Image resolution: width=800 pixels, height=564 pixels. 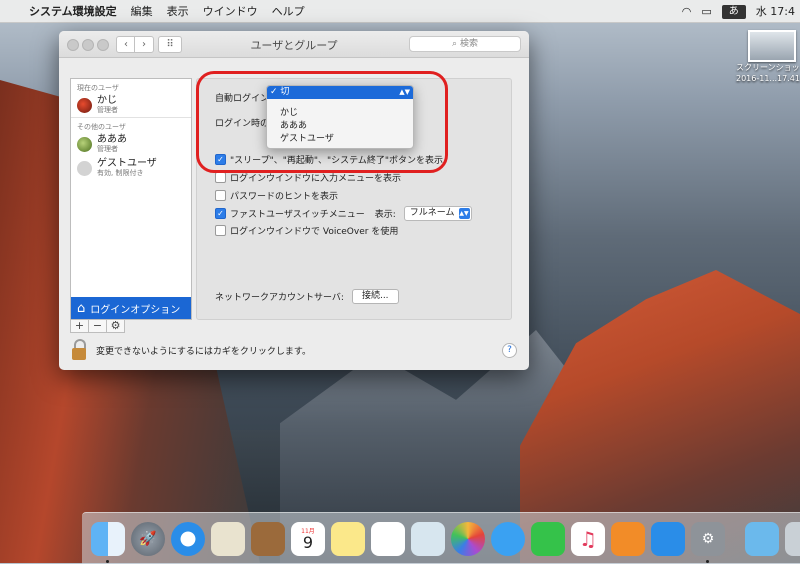 What do you see at coordinates (73, 11) in the screenshot?
I see `menu-app-name: システム環境設定` at bounding box center [73, 11].